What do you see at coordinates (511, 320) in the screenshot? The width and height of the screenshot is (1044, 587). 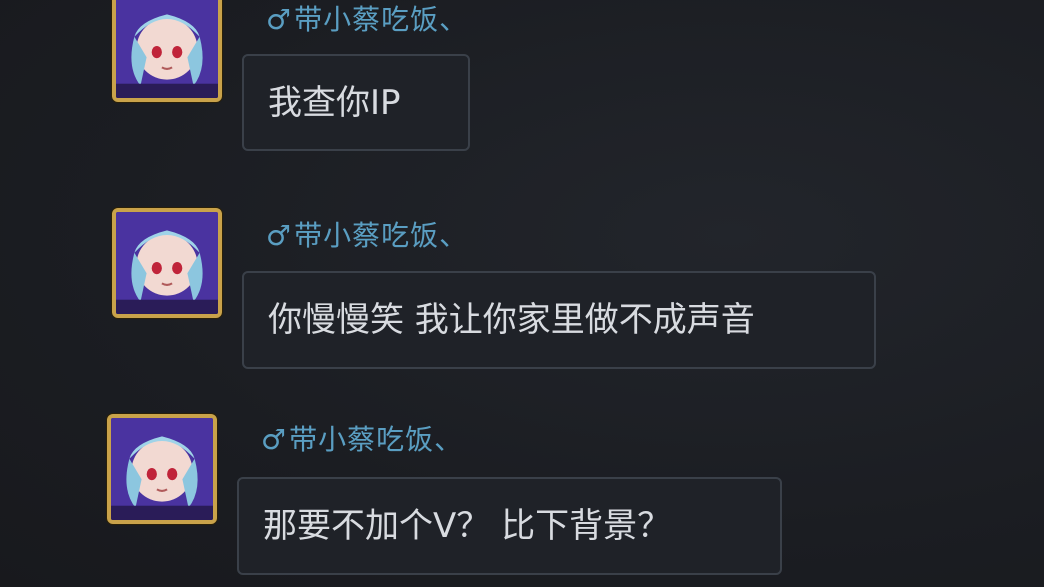 I see `message-text: 你慢慢笑 我让你家里做不成声音` at bounding box center [511, 320].